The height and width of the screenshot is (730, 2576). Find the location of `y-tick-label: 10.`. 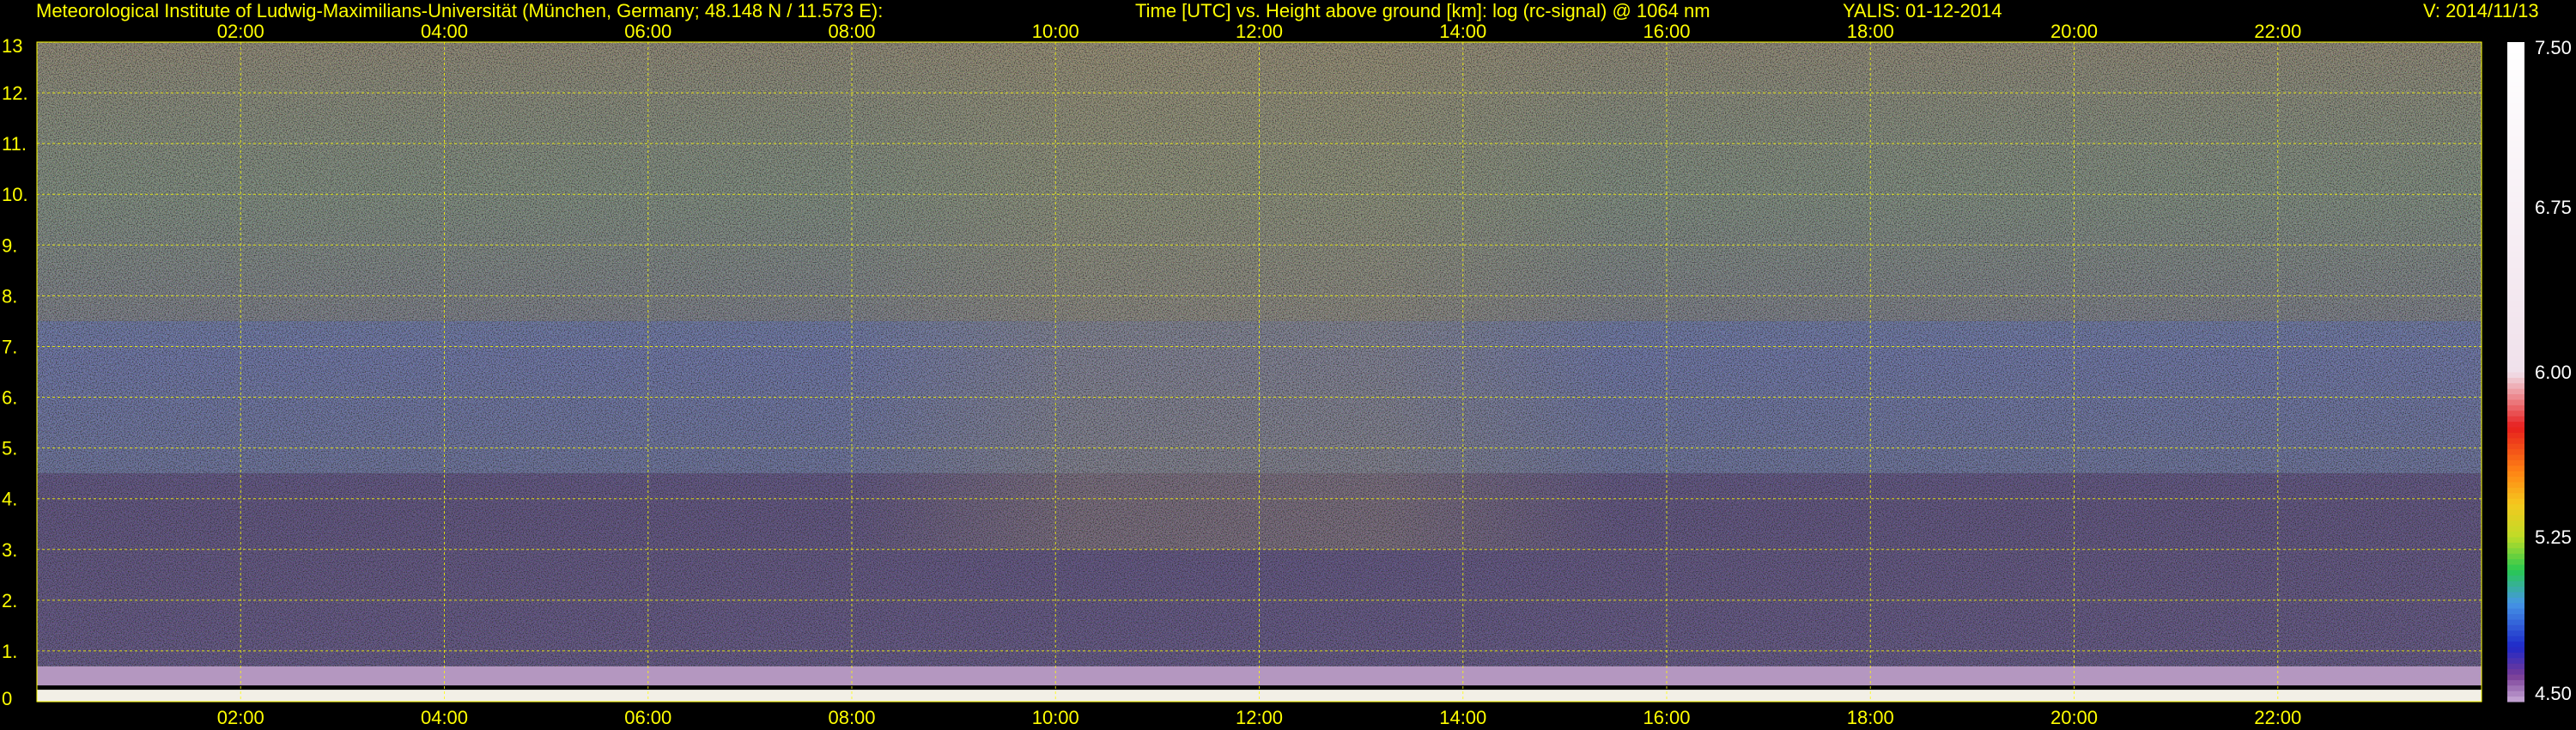

y-tick-label: 10. is located at coordinates (15, 194).